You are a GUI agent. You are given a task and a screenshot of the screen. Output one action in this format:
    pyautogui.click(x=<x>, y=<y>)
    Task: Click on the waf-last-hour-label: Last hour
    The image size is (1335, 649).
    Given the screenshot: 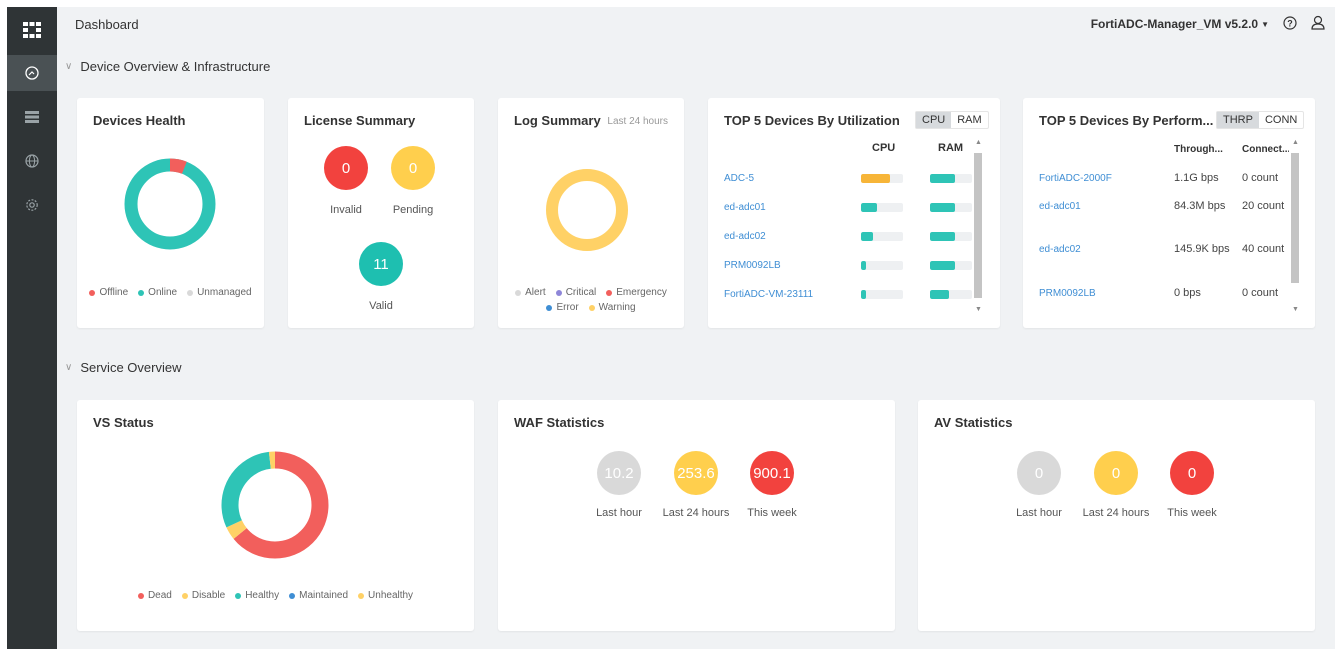 What is the action you would take?
    pyautogui.click(x=619, y=513)
    